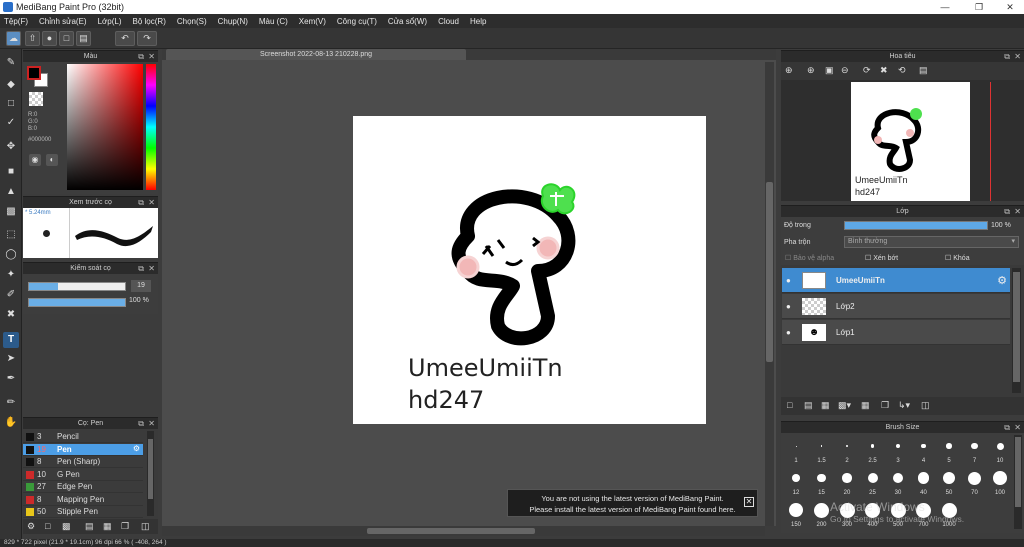 Image resolution: width=1024 pixels, height=547 pixels. Describe the element at coordinates (1018, 482) in the screenshot. I see `brush-size-scrollbar` at that location.